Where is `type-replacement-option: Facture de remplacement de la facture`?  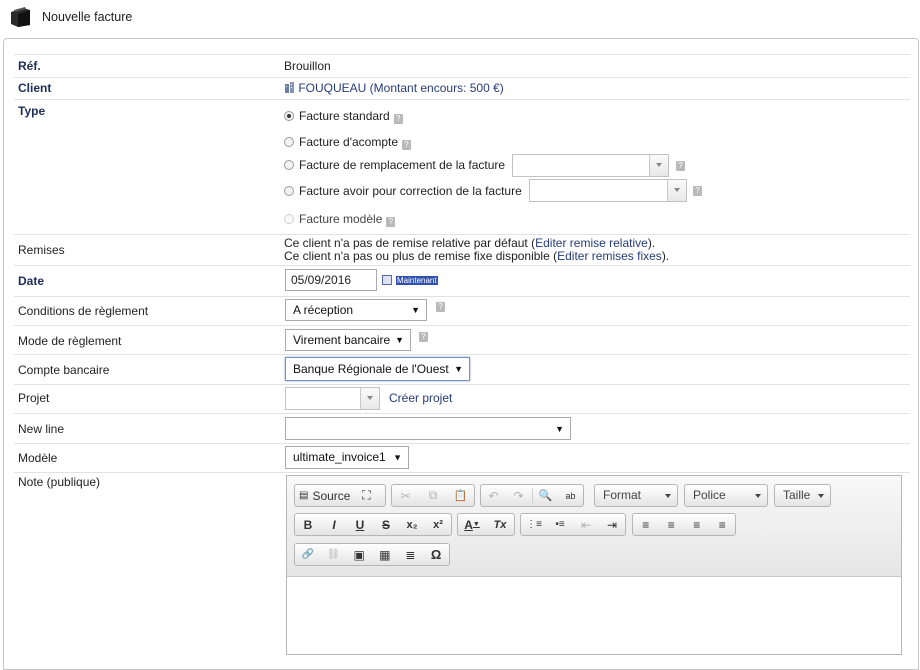 type-replacement-option: Facture de remplacement de la facture is located at coordinates (394, 165).